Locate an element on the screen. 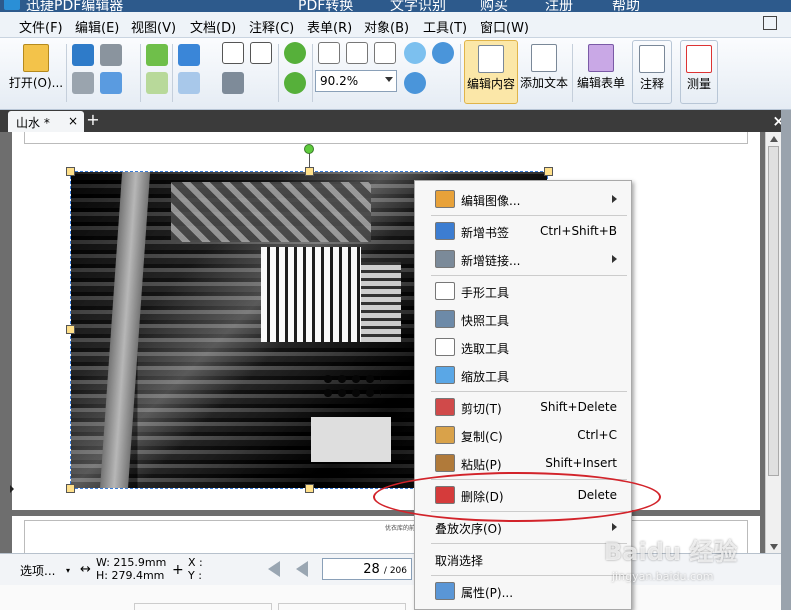 This screenshot has height=610, width=791. zoom-in-icon is located at coordinates (415, 83).